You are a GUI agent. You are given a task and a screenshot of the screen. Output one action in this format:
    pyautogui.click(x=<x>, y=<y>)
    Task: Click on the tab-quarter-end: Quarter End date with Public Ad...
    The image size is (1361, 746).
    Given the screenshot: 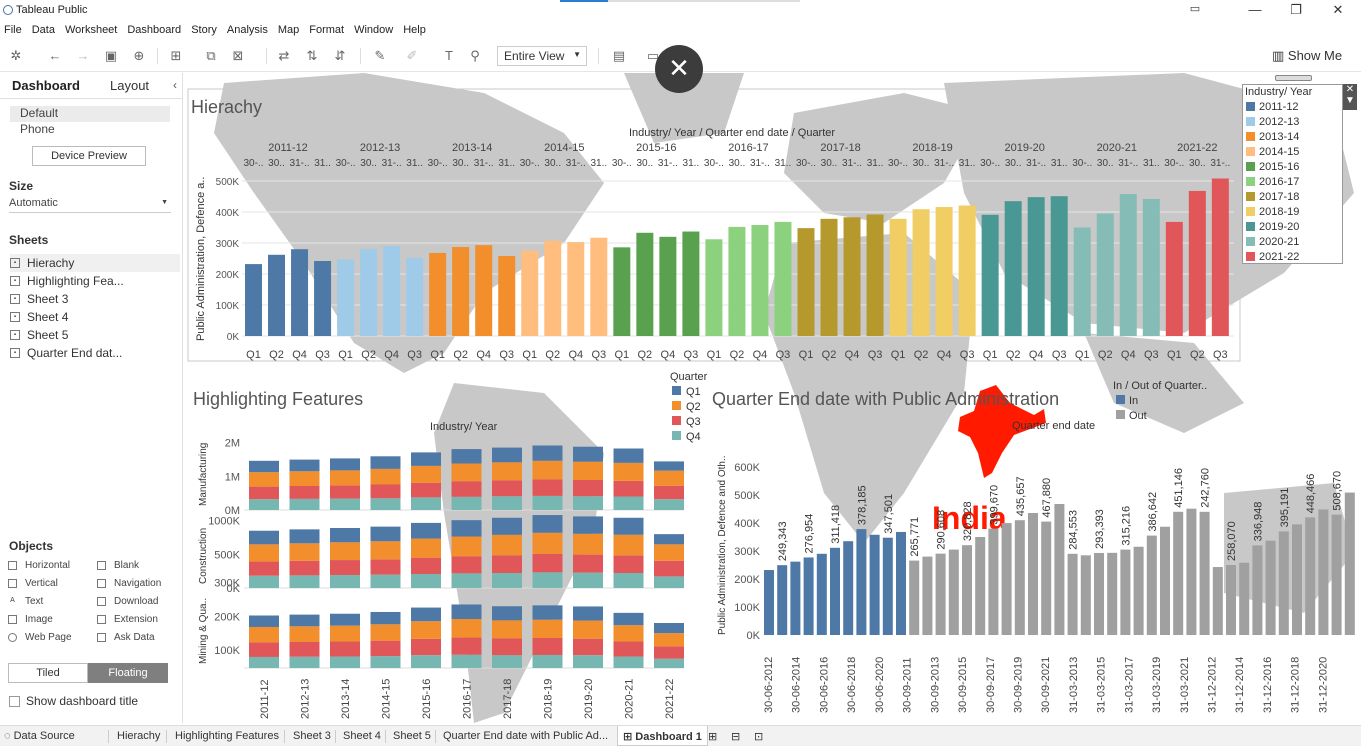 What is the action you would take?
    pyautogui.click(x=525, y=736)
    